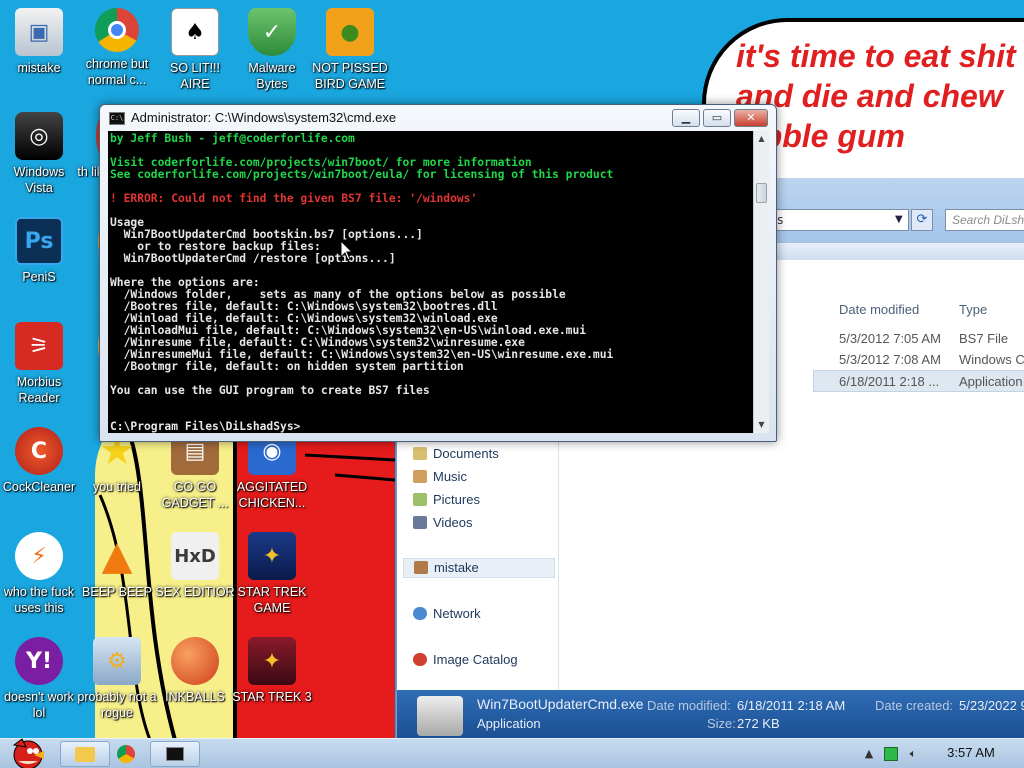 The image size is (1024, 768). I want to click on desktop-icon-morbius-reader: ⚞ Morbius Reader, so click(39, 364).